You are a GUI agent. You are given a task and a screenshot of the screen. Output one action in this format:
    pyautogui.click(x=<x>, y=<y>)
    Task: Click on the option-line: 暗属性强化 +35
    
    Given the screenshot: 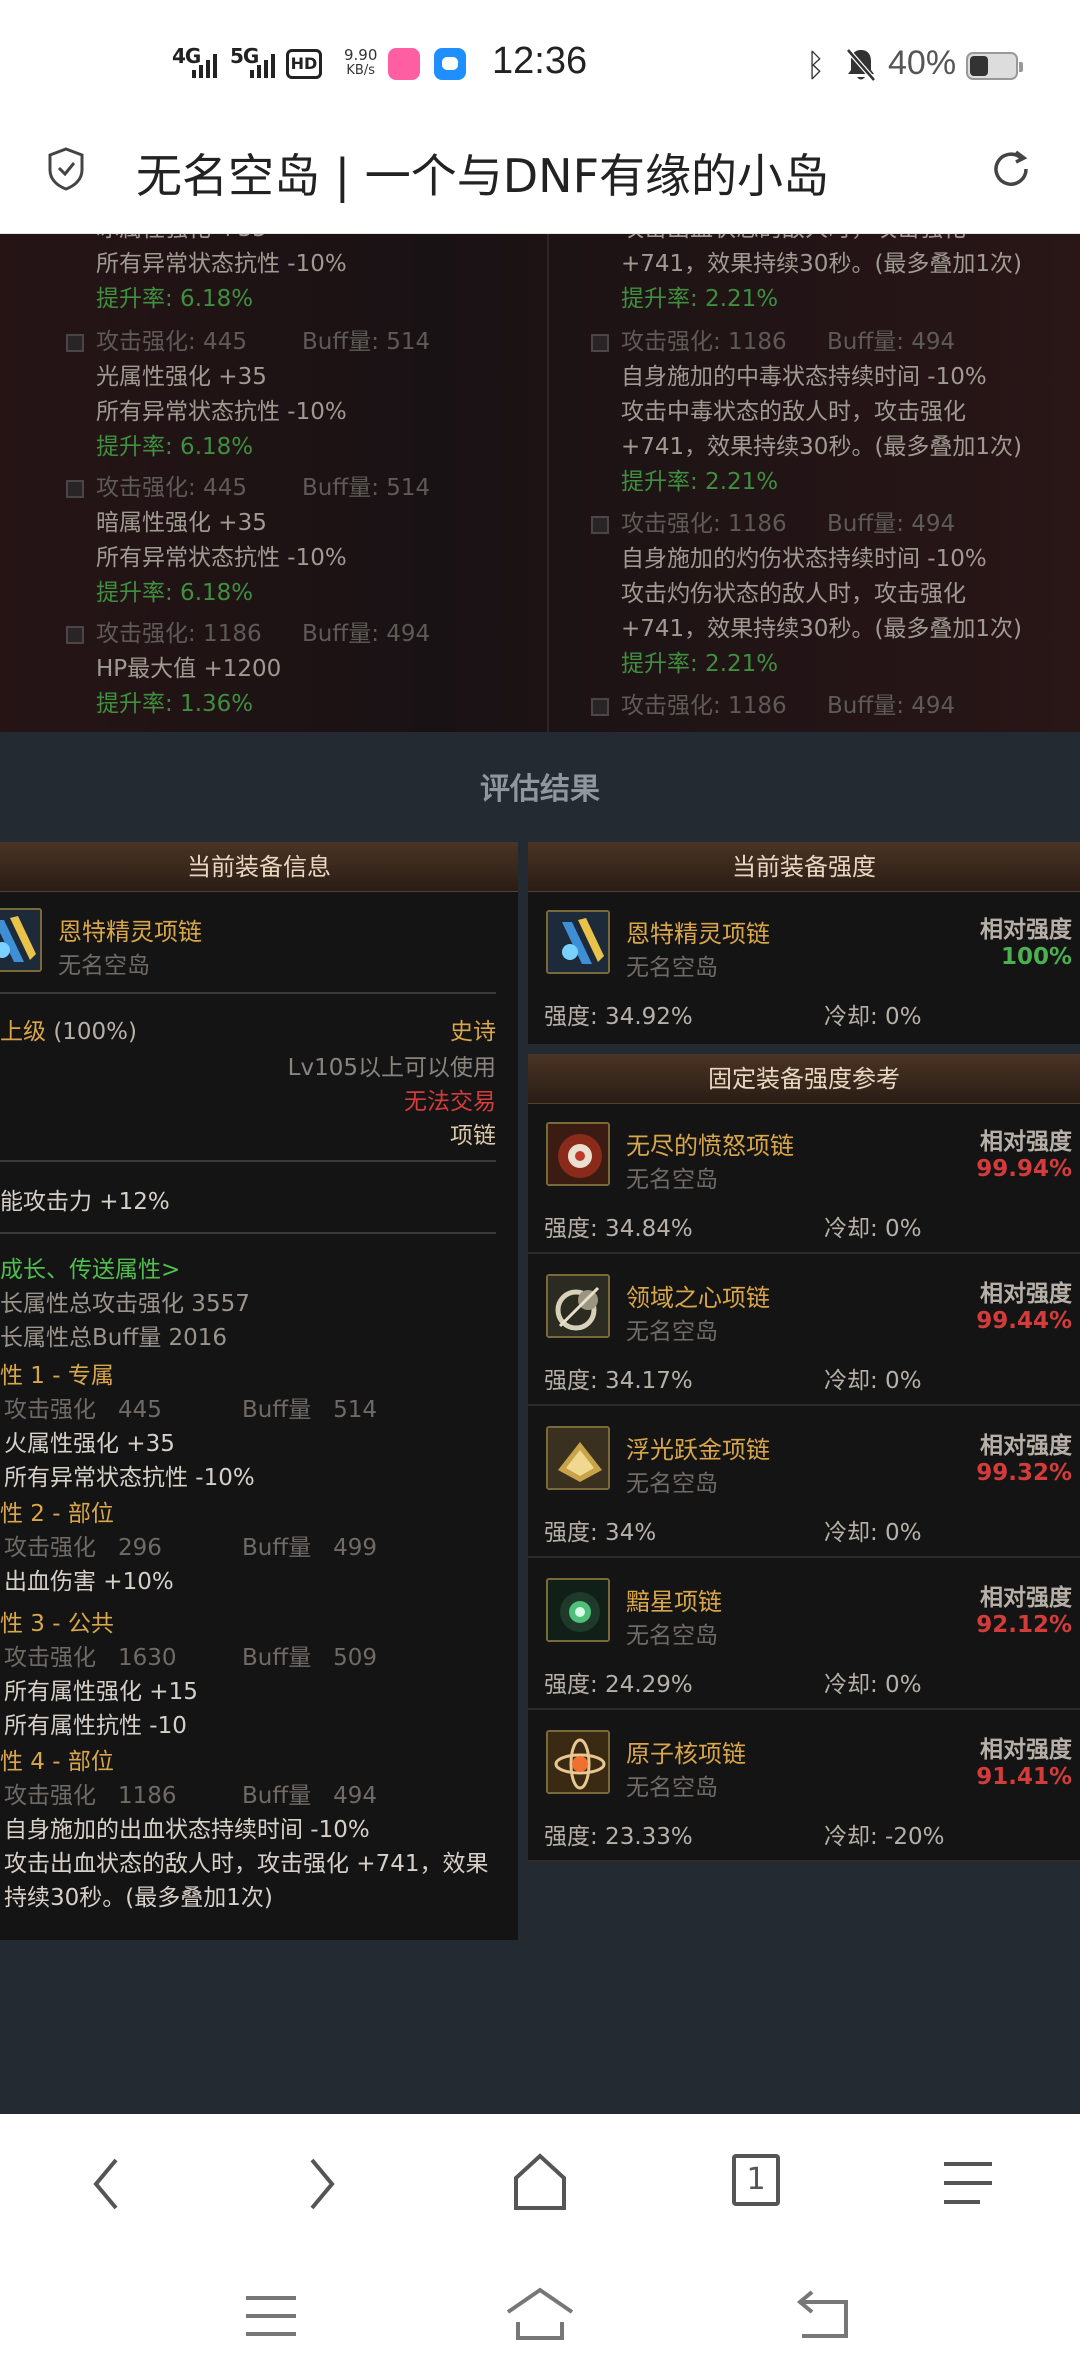 What is the action you would take?
    pyautogui.click(x=181, y=523)
    